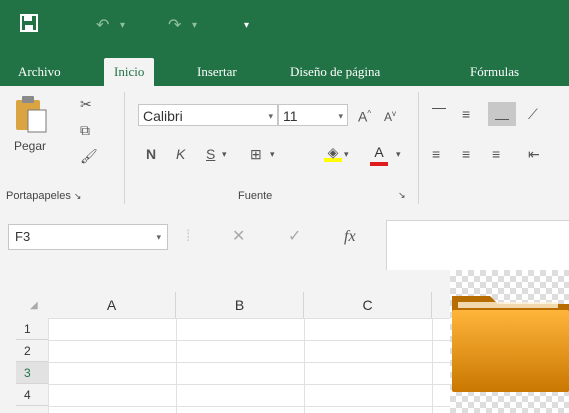 The height and width of the screenshot is (413, 569). What do you see at coordinates (32, 351) in the screenshot?
I see `row-header-2: 2` at bounding box center [32, 351].